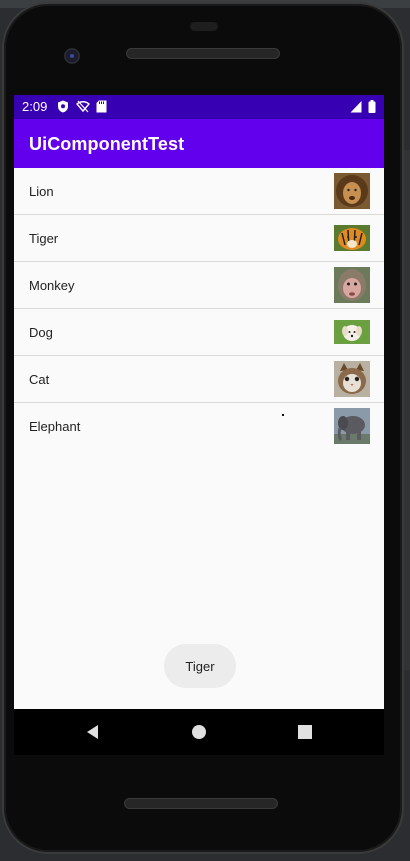 The width and height of the screenshot is (410, 861). Describe the element at coordinates (52, 285) in the screenshot. I see `list-item-label: Monkey` at that location.